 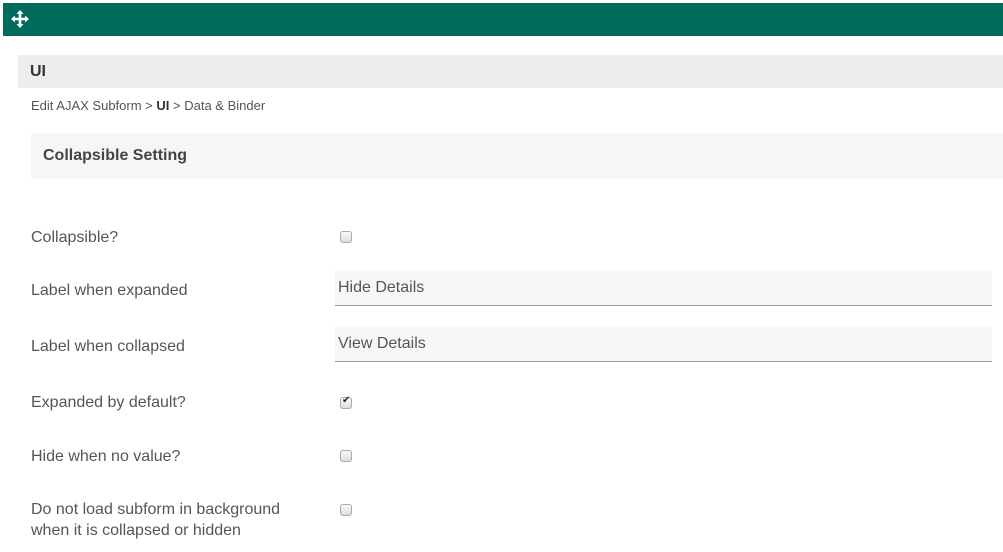 What do you see at coordinates (346, 510) in the screenshot?
I see `no-load-background-checkbox` at bounding box center [346, 510].